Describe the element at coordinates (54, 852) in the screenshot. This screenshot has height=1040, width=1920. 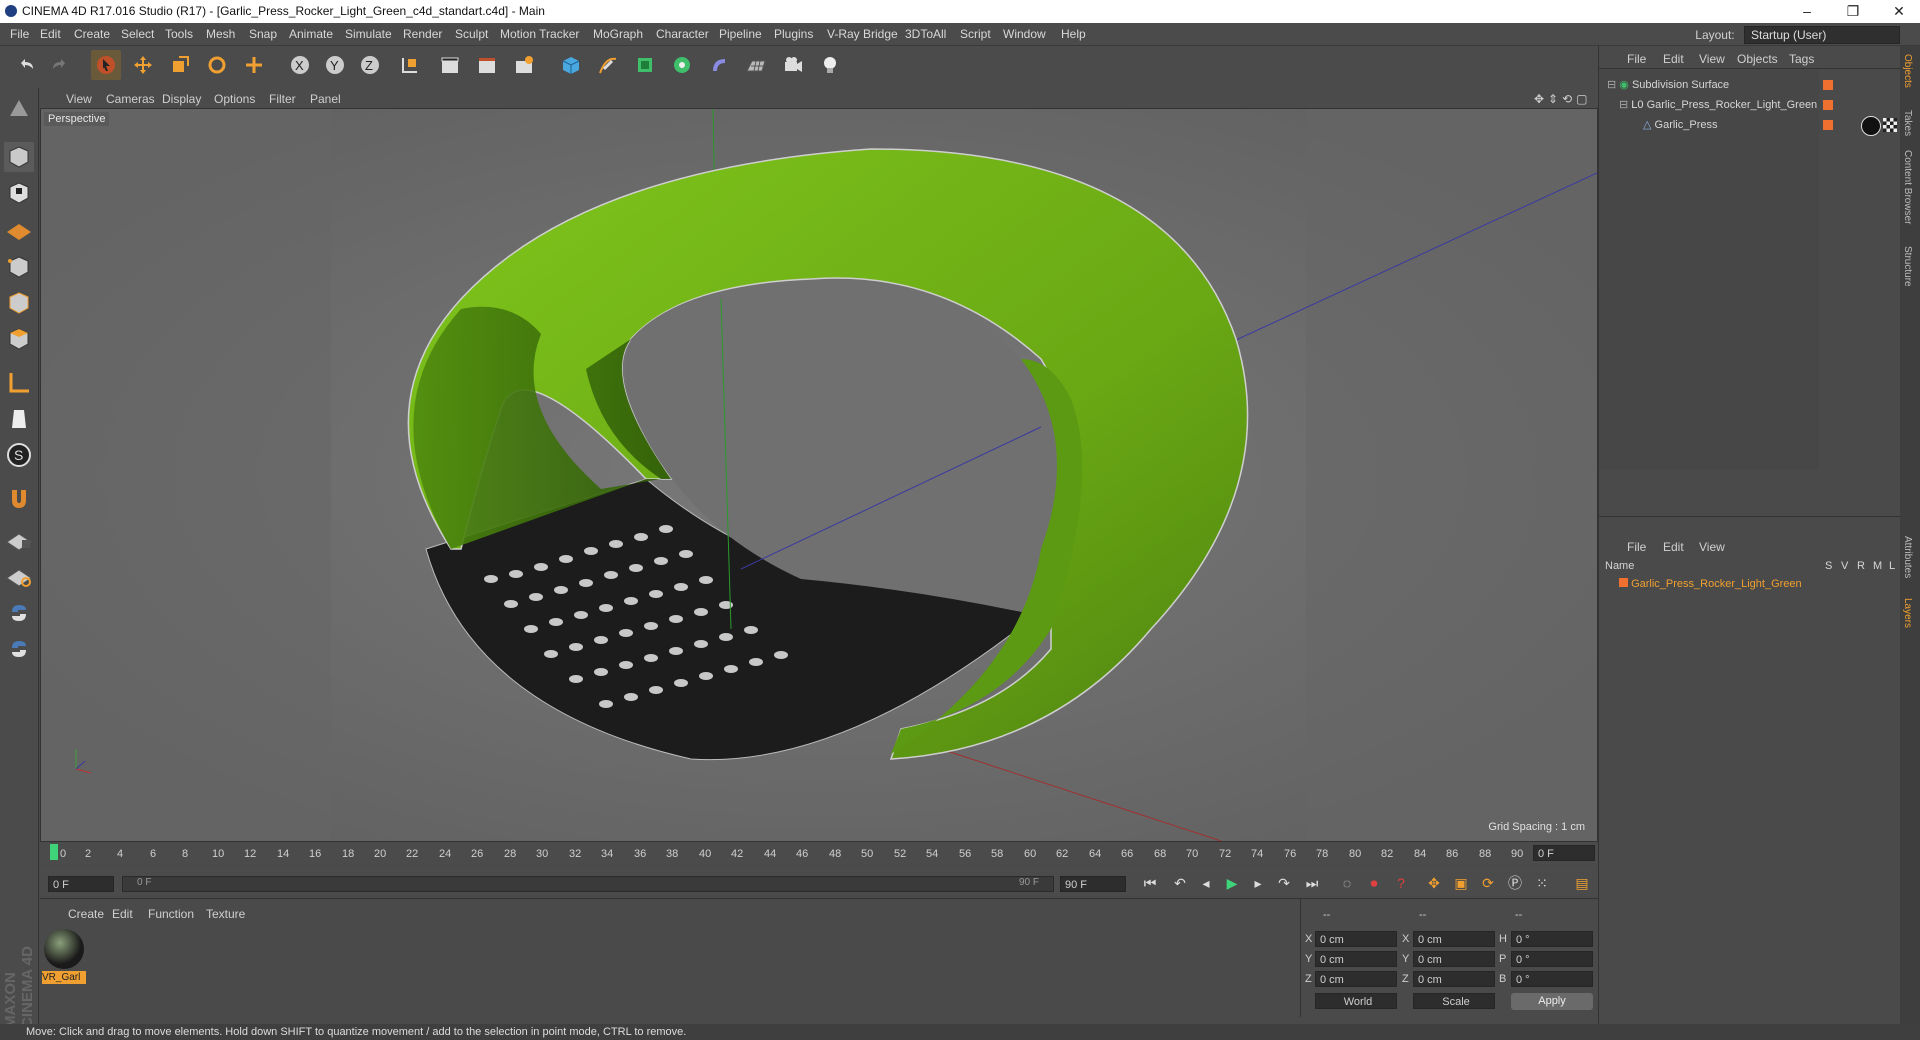
I see `playhead` at that location.